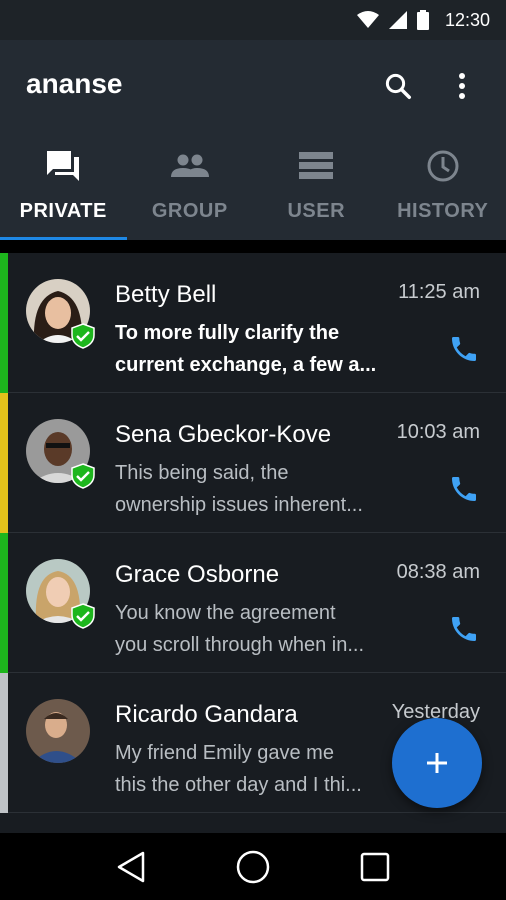 This screenshot has height=900, width=506. Describe the element at coordinates (316, 188) in the screenshot. I see `tab-user: USER` at that location.